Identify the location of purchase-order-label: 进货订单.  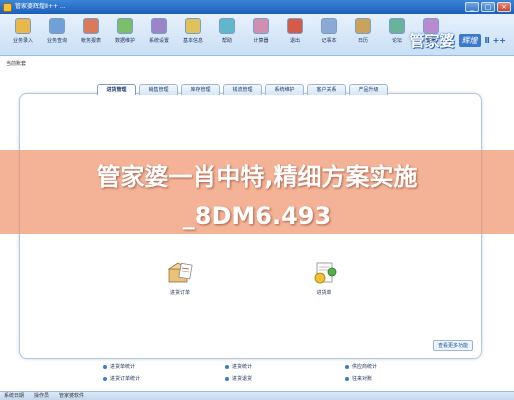
(179, 293).